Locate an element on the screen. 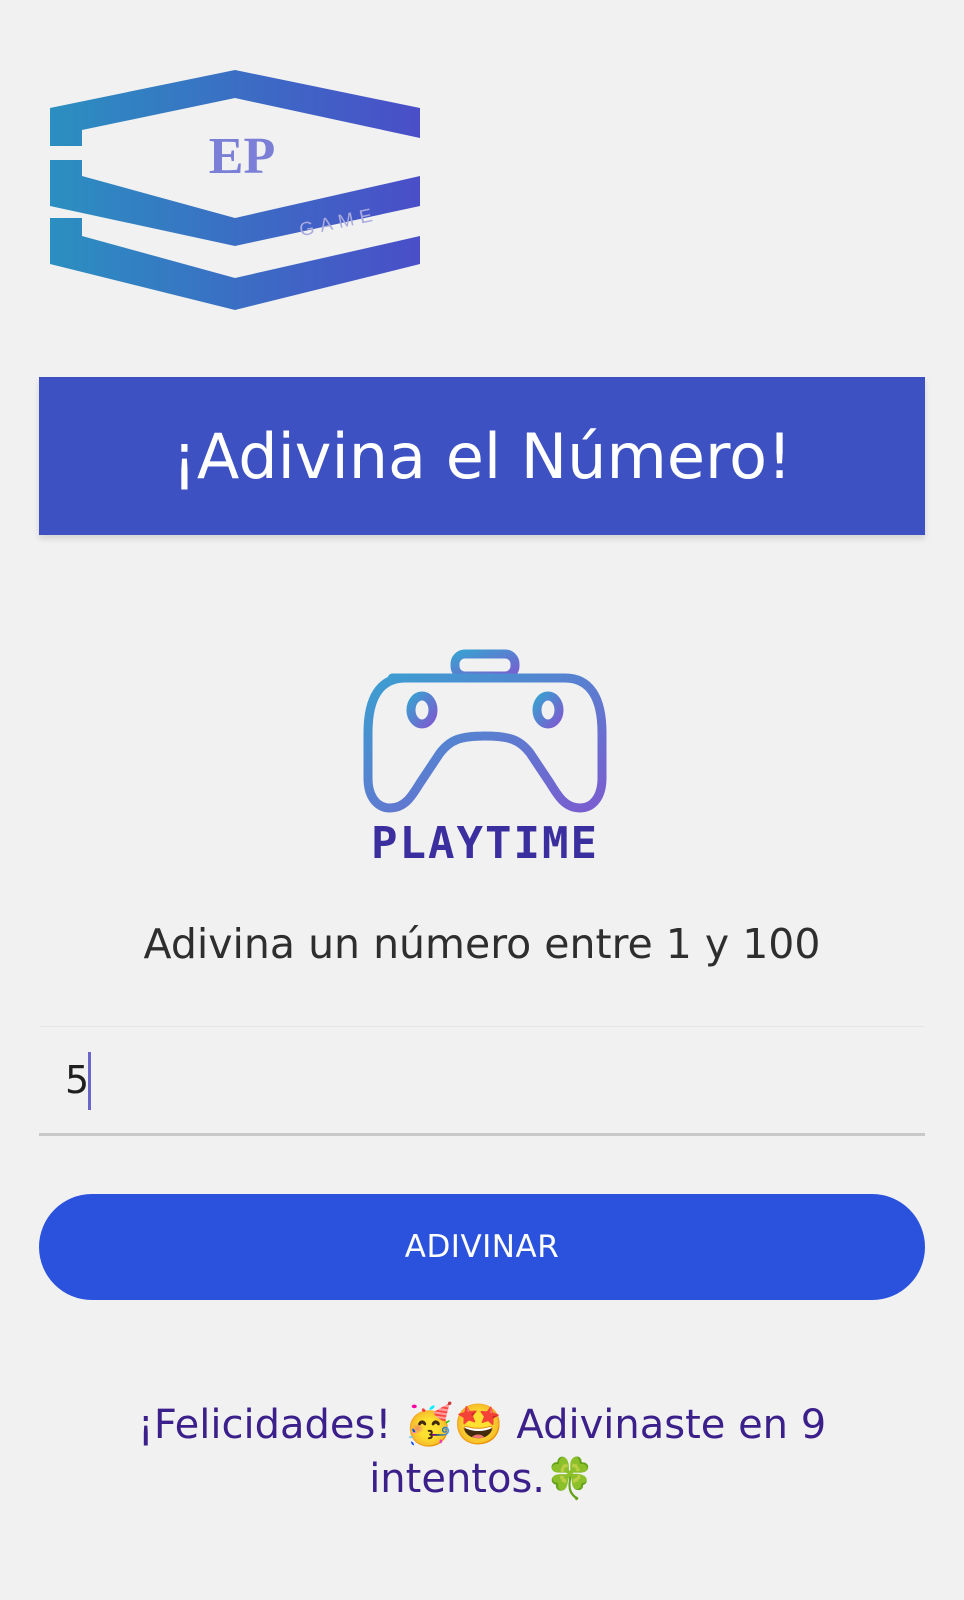 This screenshot has width=964, height=1600. instruction-text: Adivina un número entre 1 y 100 is located at coordinates (482, 944).